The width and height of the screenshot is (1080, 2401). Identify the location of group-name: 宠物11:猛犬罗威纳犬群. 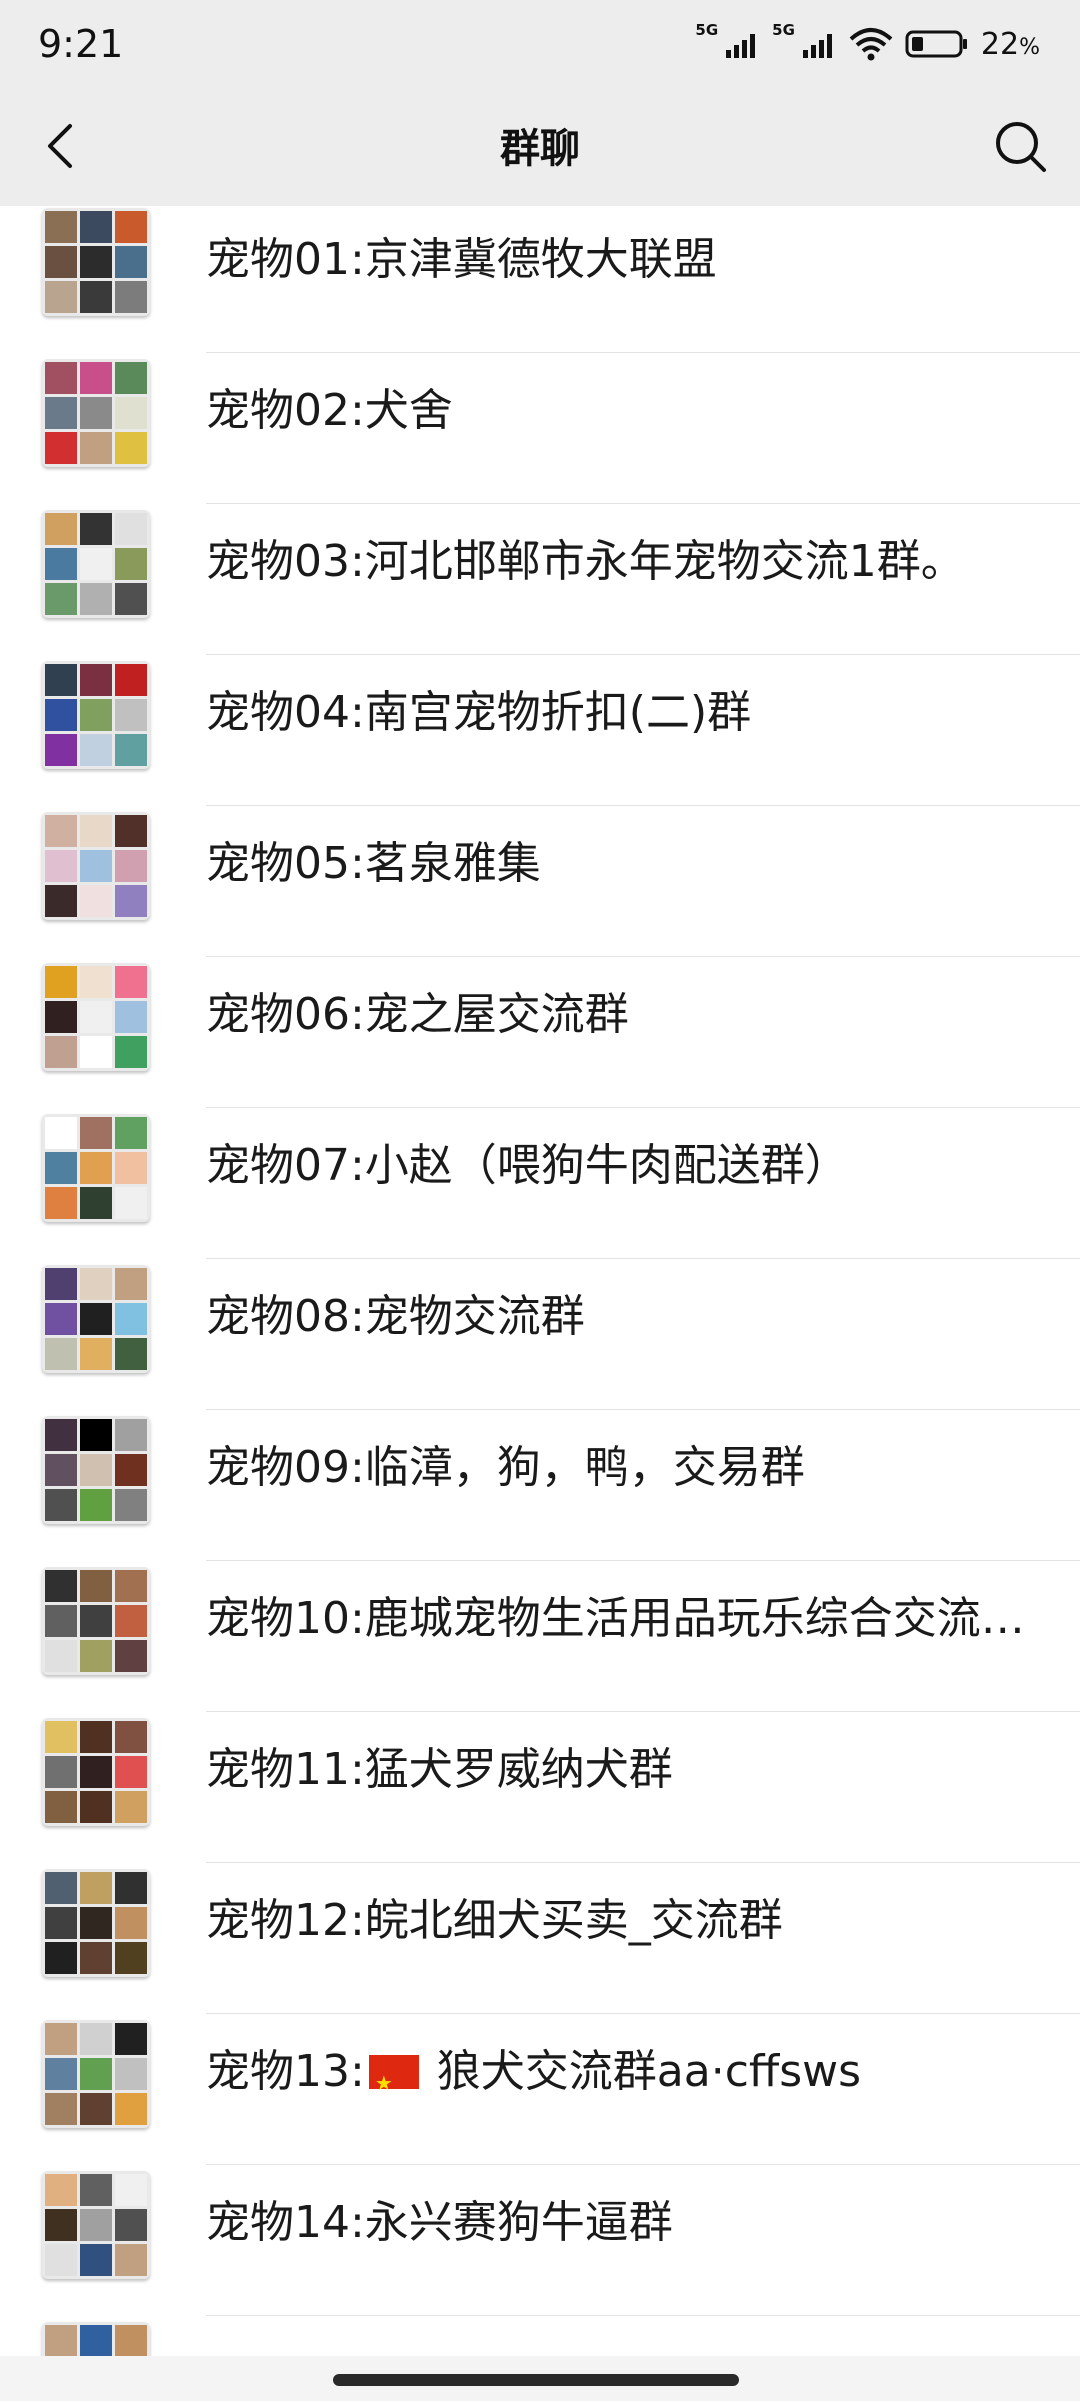
(439, 1769).